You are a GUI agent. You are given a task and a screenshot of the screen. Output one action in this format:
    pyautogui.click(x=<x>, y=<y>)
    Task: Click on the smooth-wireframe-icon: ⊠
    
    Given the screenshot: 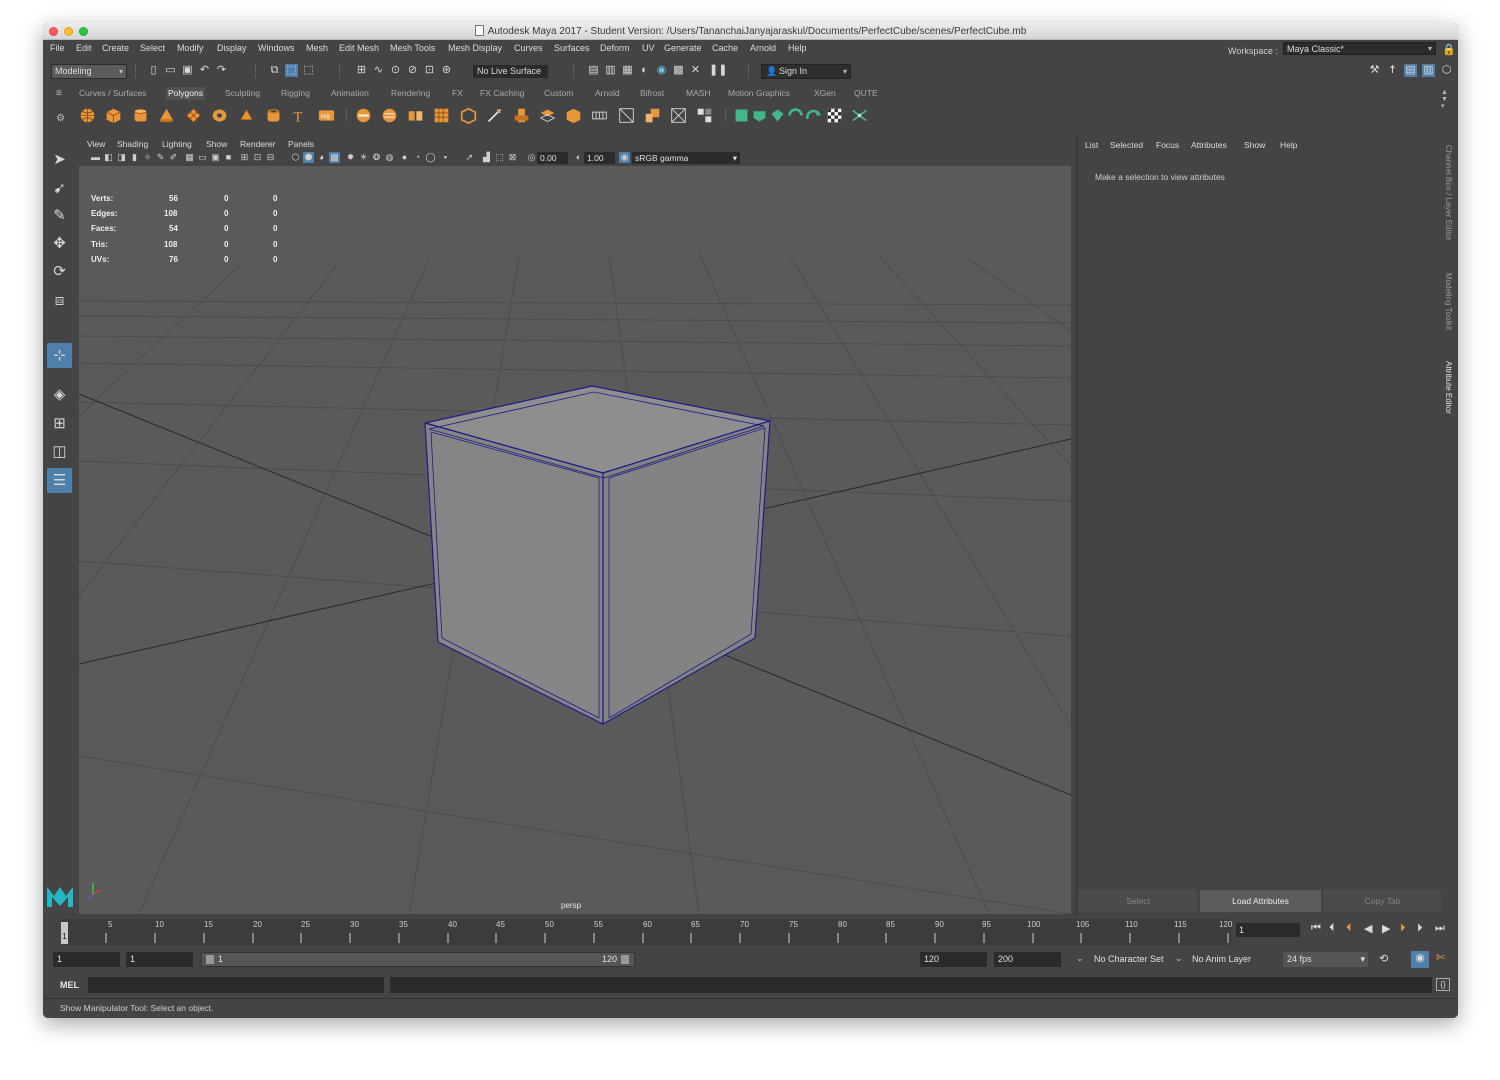 What is the action you would take?
    pyautogui.click(x=512, y=157)
    